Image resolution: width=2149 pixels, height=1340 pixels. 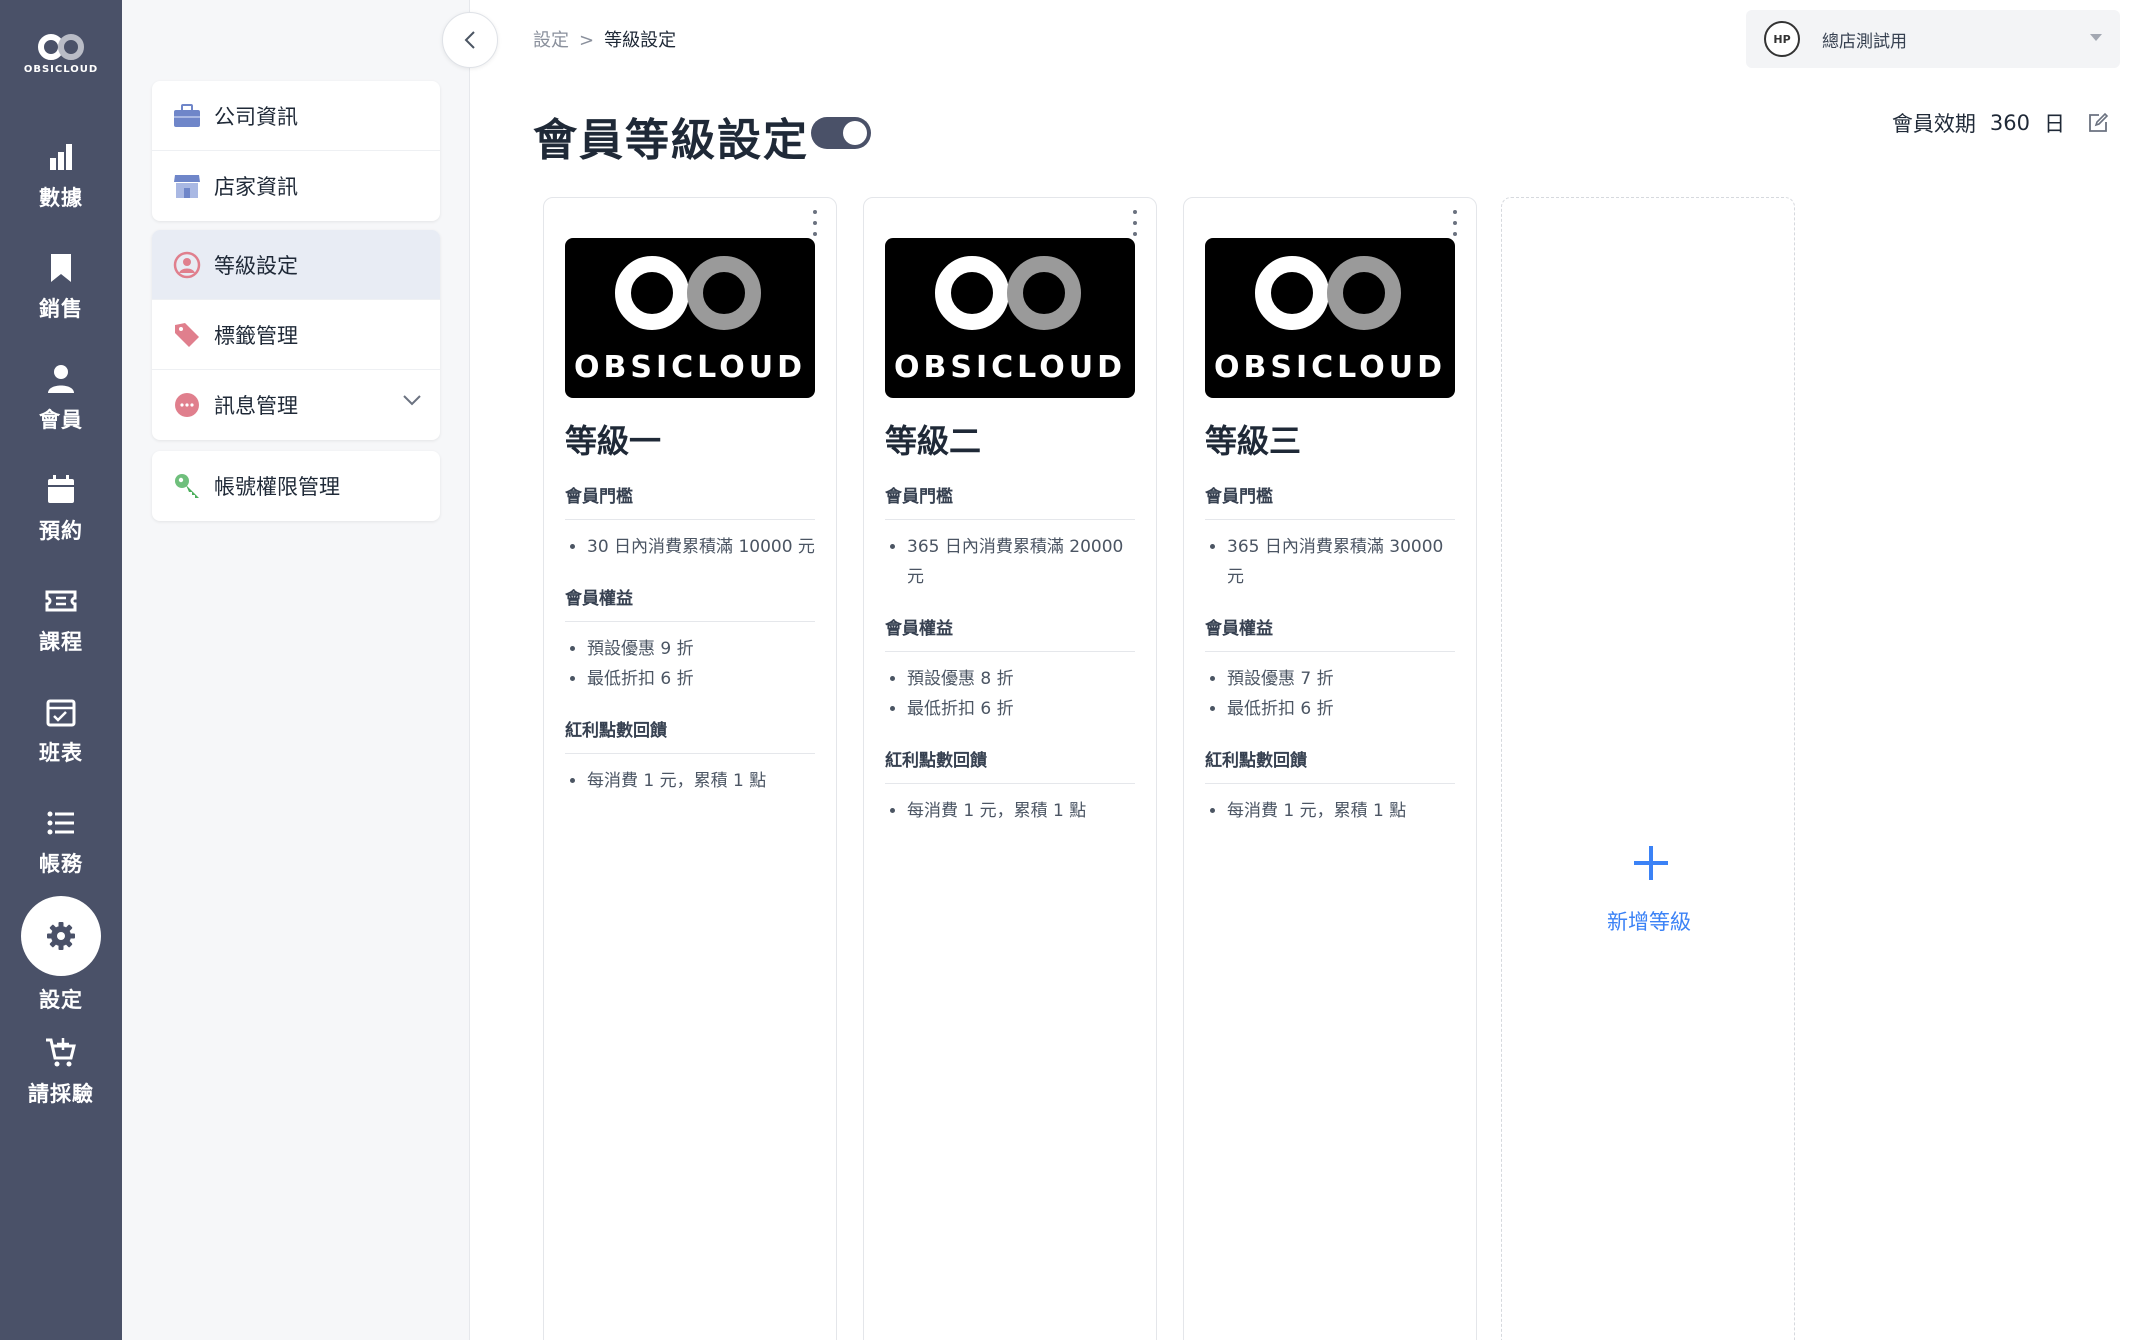 I want to click on submenu-item-message-management: 訊息管理, so click(x=296, y=405).